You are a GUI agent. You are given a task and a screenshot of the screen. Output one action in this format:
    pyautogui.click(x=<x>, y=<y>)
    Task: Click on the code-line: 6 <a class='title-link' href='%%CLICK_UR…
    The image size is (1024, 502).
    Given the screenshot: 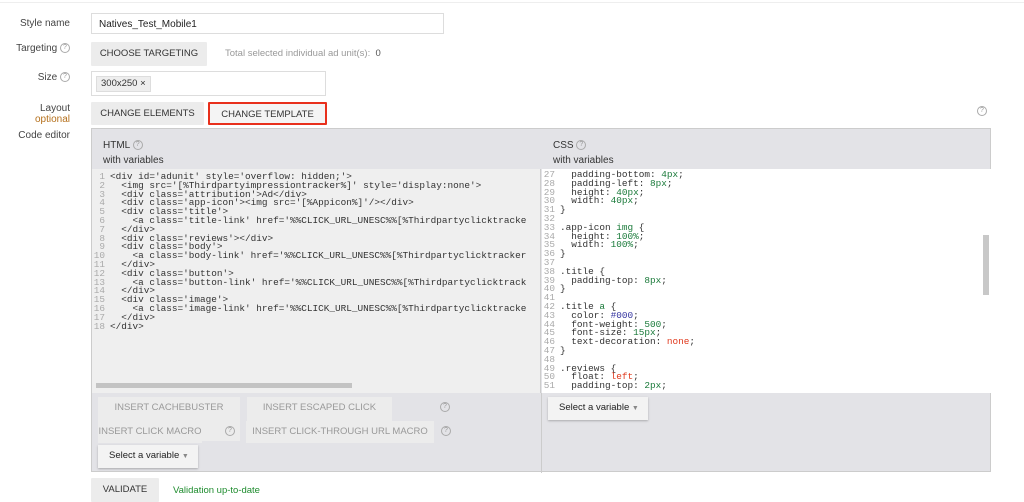 What is the action you would take?
    pyautogui.click(x=316, y=220)
    